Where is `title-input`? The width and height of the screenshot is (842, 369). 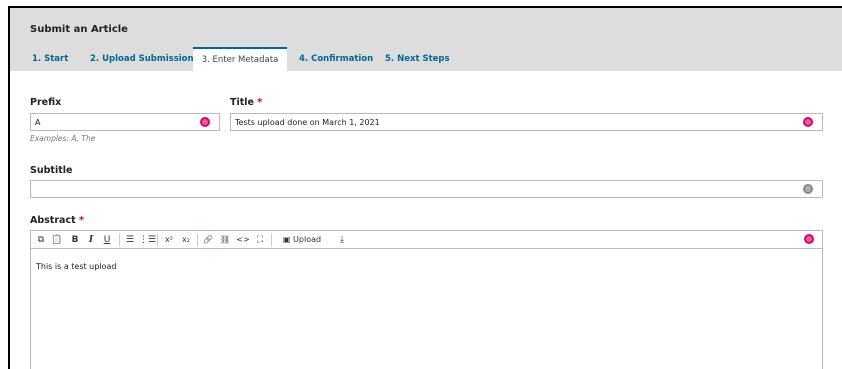
title-input is located at coordinates (526, 122).